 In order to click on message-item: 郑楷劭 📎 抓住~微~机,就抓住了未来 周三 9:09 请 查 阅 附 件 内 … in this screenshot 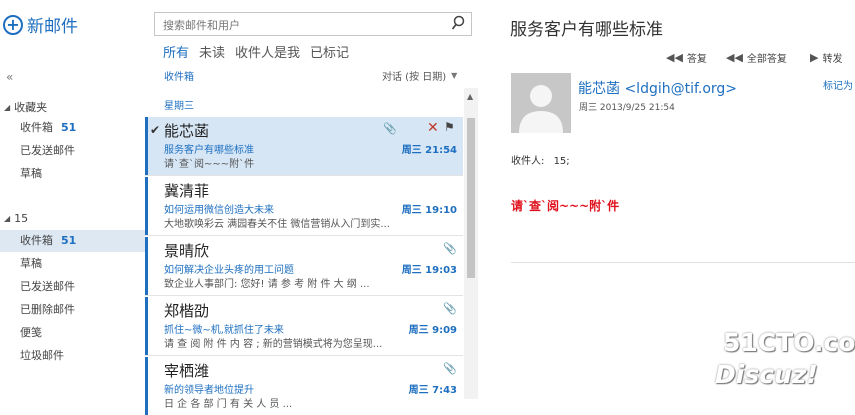, I will do `click(304, 326)`.